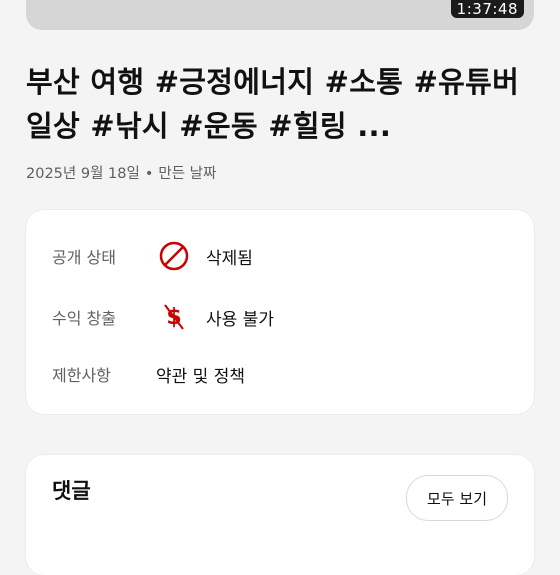 This screenshot has width=560, height=575. I want to click on video-thumbnail: 1:37:48, so click(280, 15).